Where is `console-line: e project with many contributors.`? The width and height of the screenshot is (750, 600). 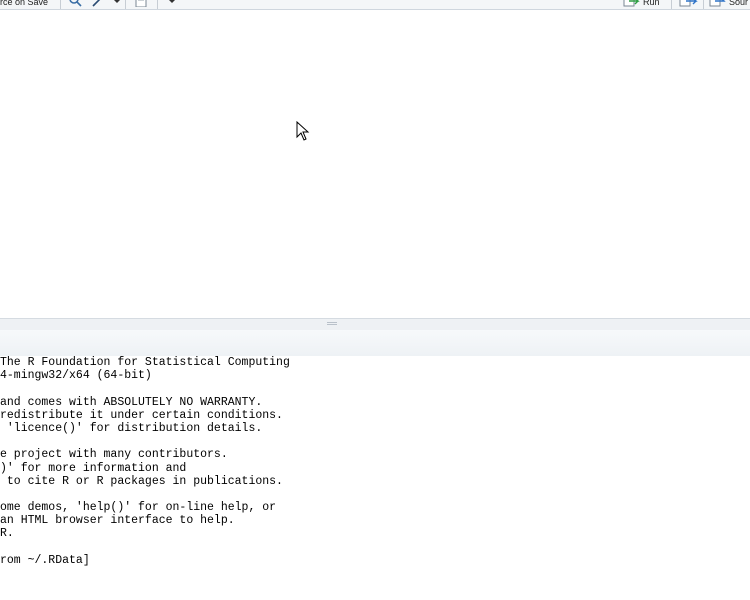 console-line: e project with many contributors. is located at coordinates (114, 455).